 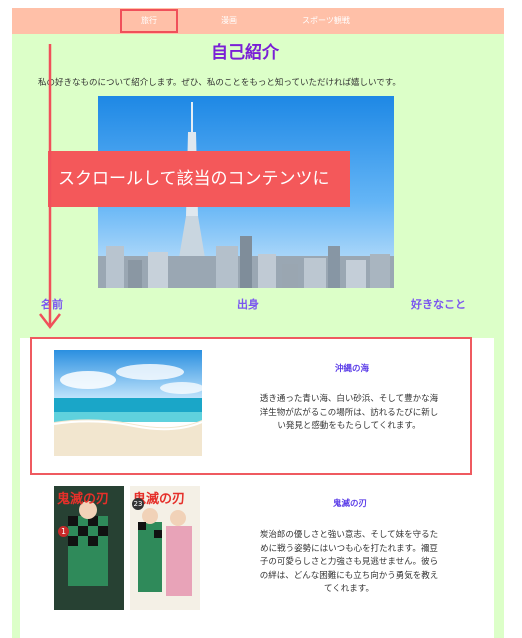 What do you see at coordinates (138, 504) in the screenshot?
I see `cover-volume-badge: 23` at bounding box center [138, 504].